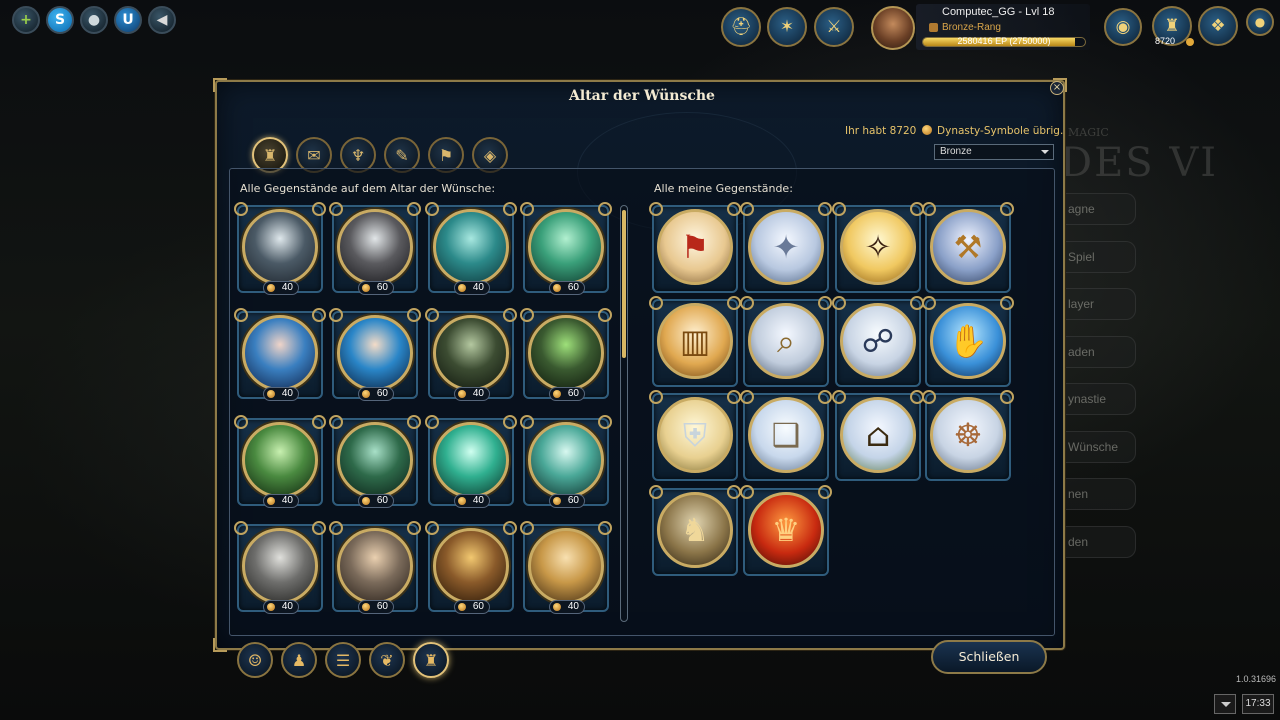 Image resolution: width=1280 pixels, height=720 pixels. What do you see at coordinates (624, 284) in the screenshot?
I see `scroll-thumb` at bounding box center [624, 284].